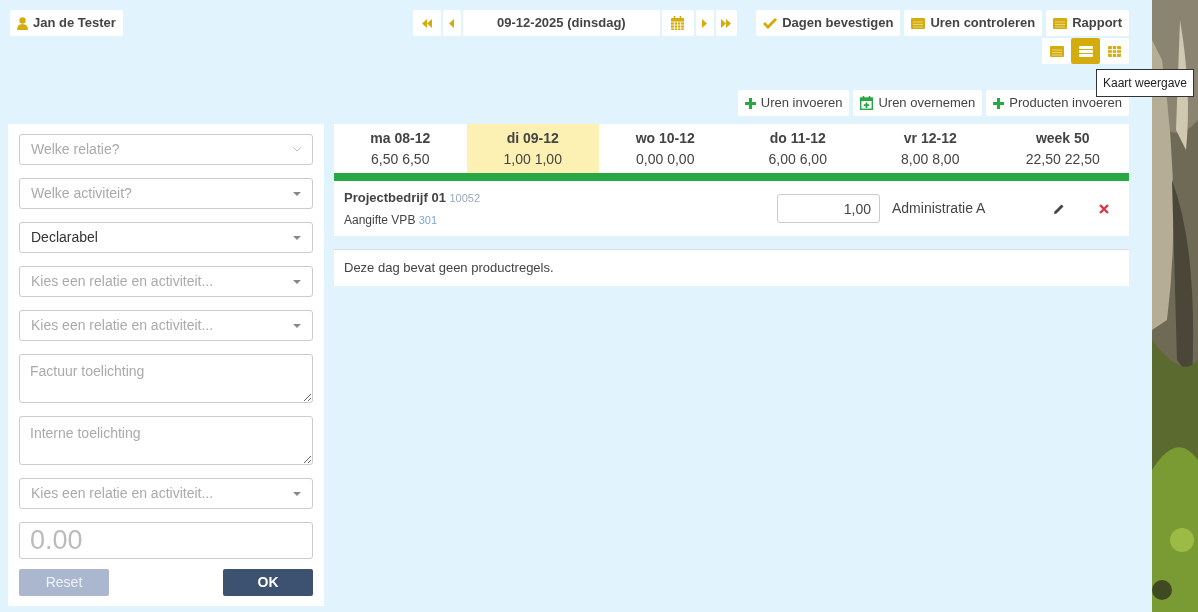 Image resolution: width=1198 pixels, height=612 pixels. Describe the element at coordinates (449, 268) in the screenshot. I see `empty-message: Deze dag bevat geen productregels.` at that location.